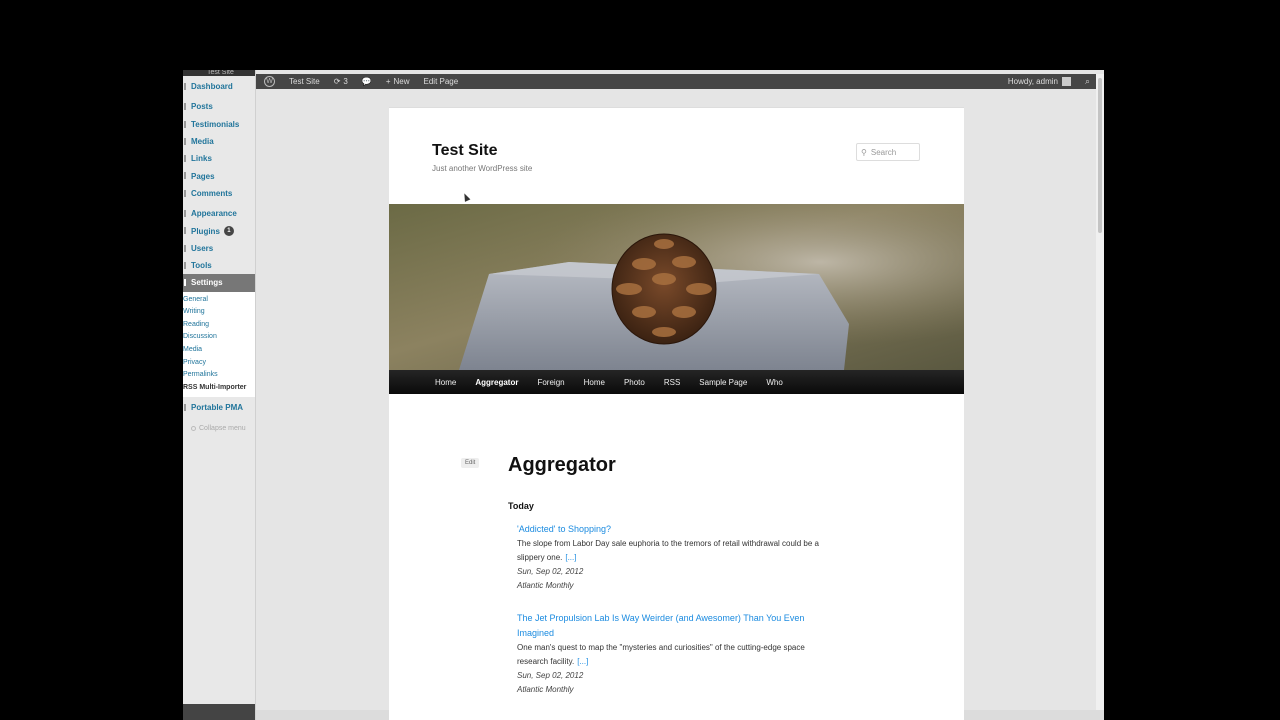 The width and height of the screenshot is (1280, 720). I want to click on nav-home-2: Home, so click(594, 382).